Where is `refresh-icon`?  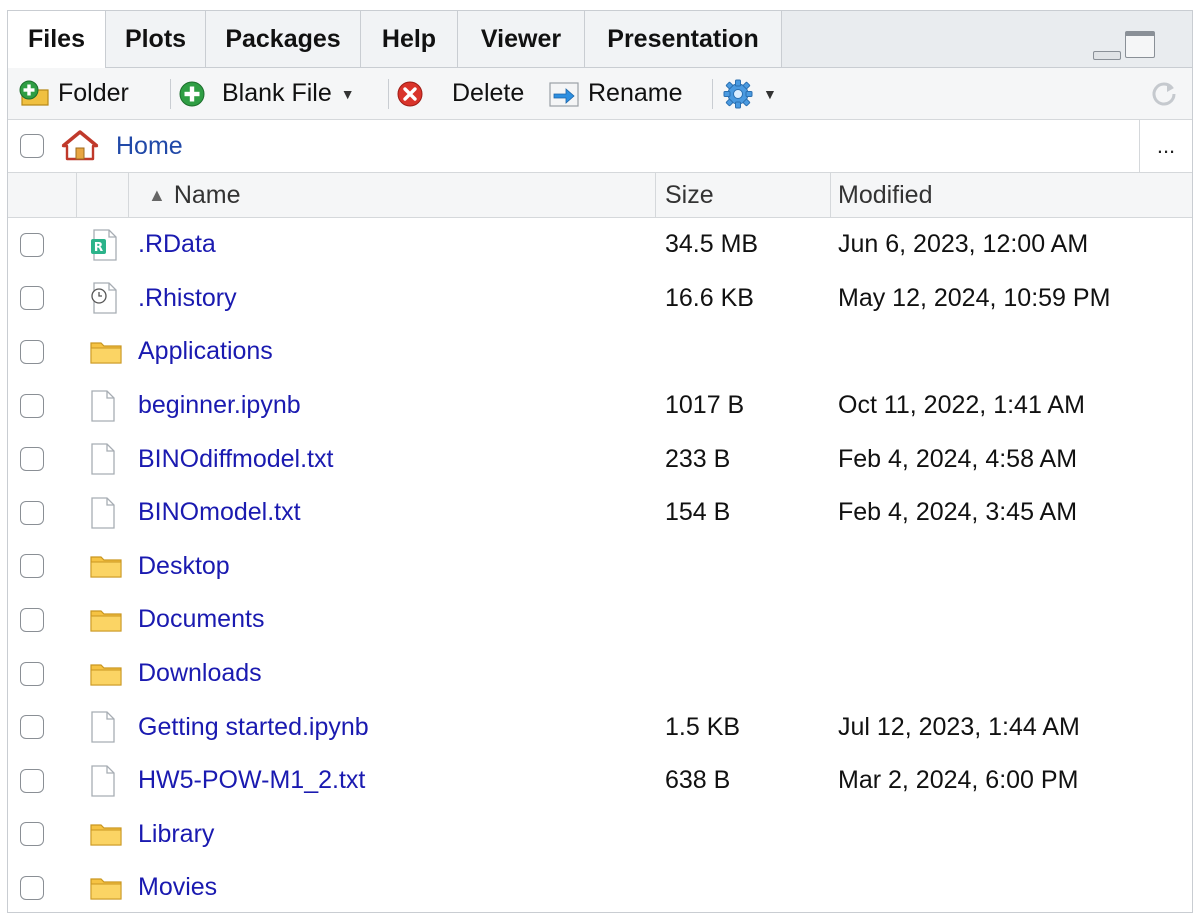 refresh-icon is located at coordinates (1164, 93).